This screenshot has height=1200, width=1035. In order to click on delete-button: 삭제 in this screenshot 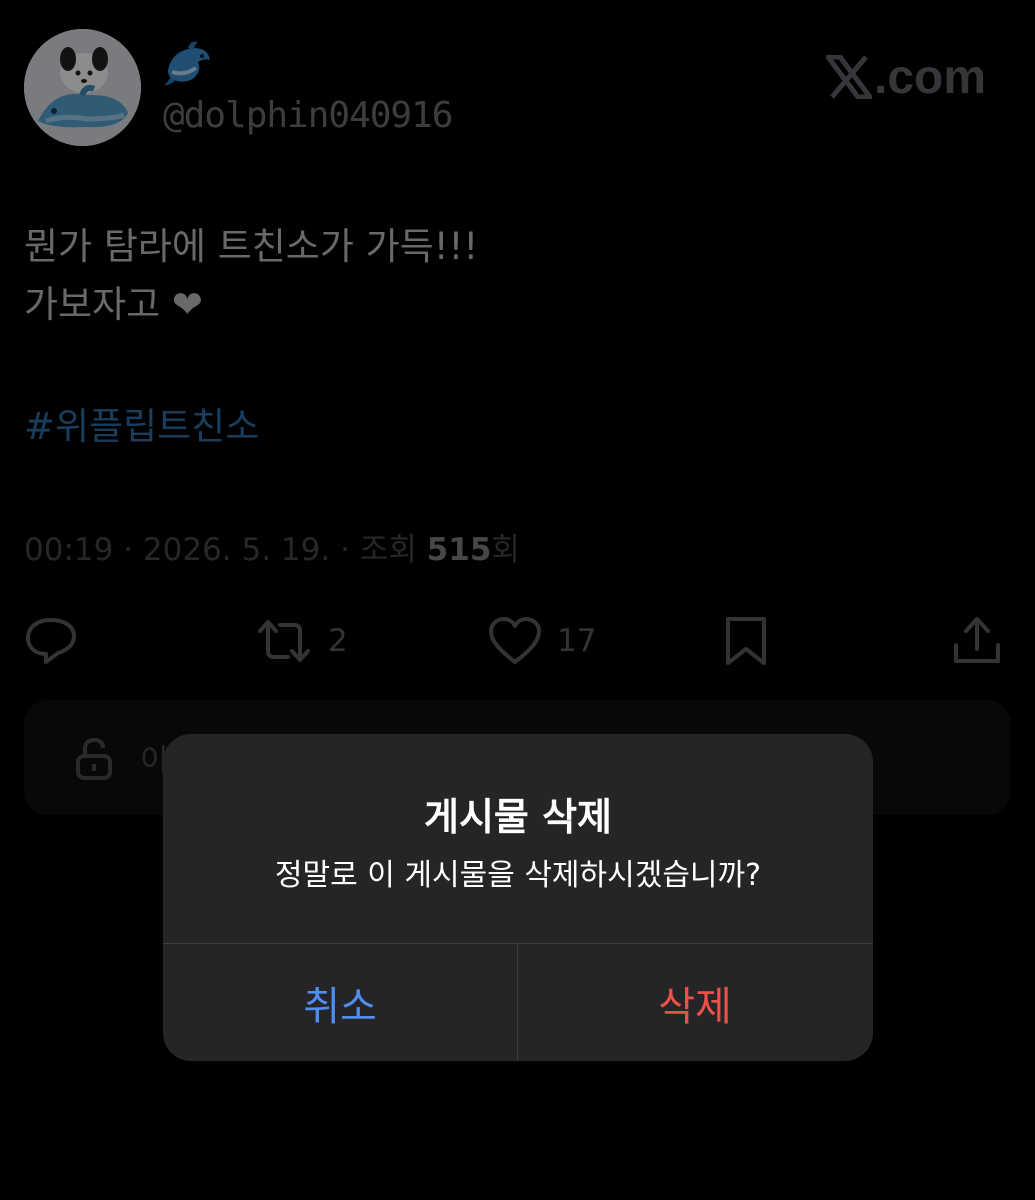, I will do `click(695, 1002)`.